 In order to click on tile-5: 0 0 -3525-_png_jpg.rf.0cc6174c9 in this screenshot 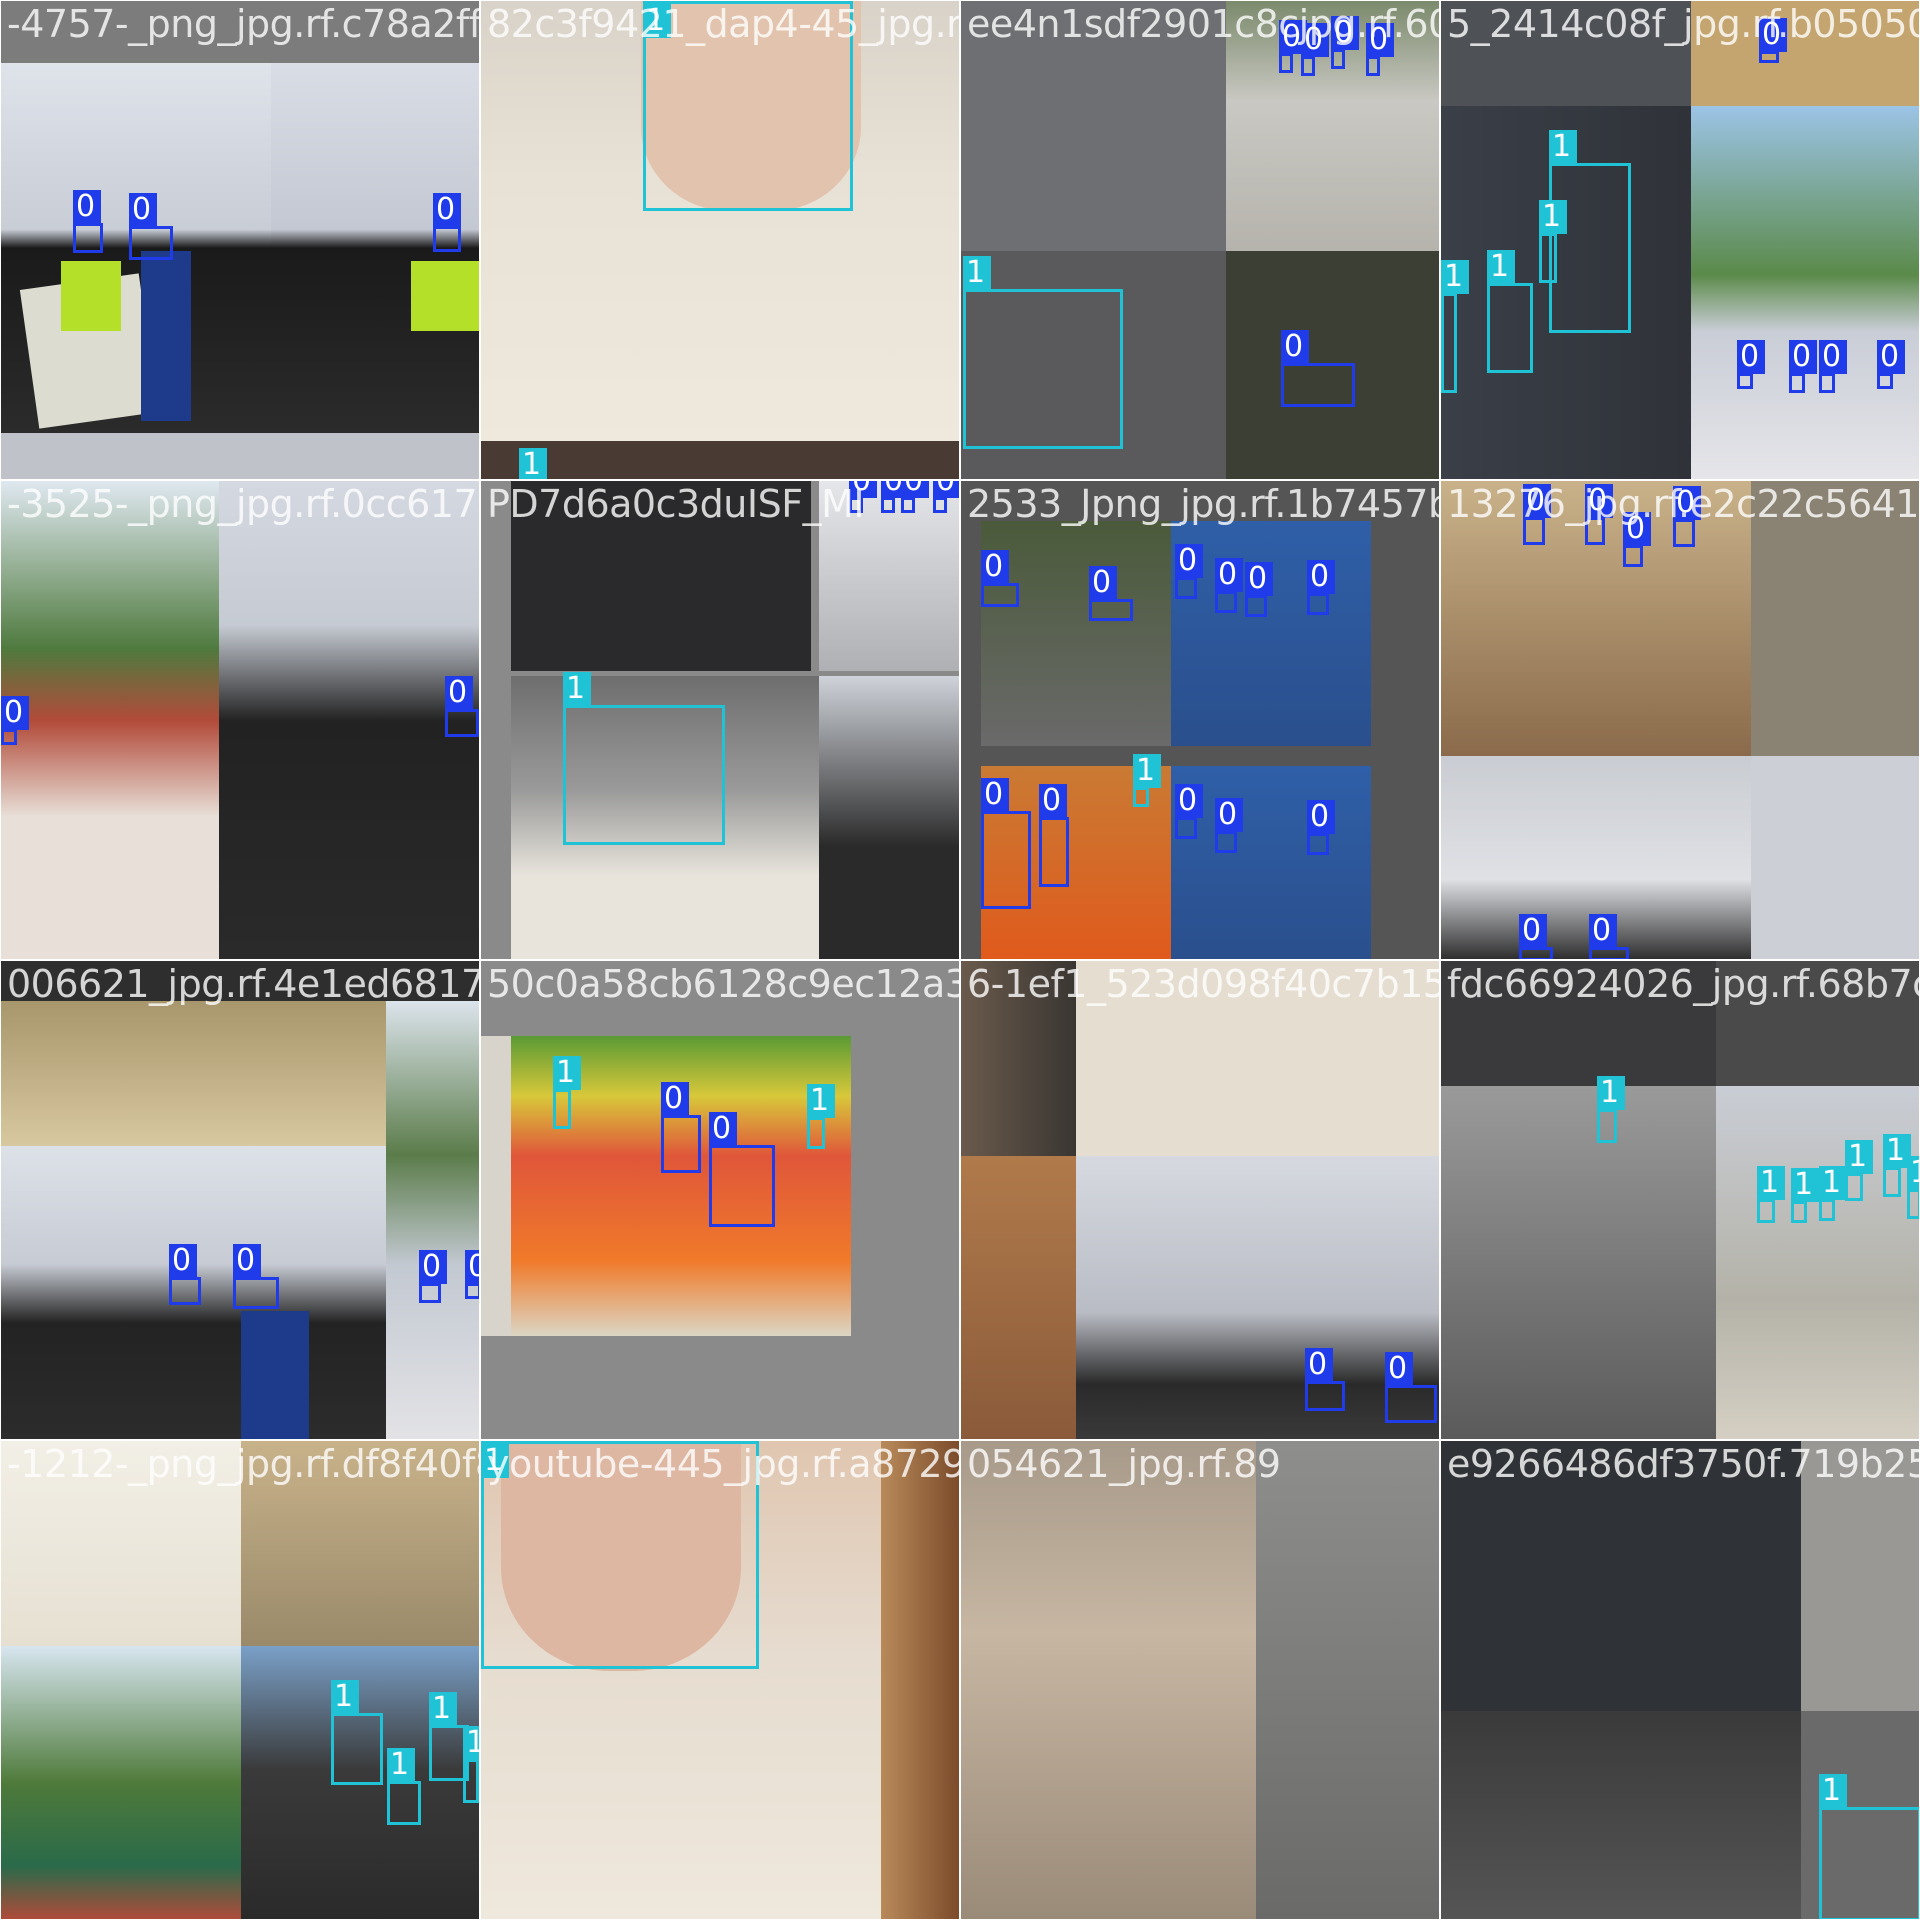, I will do `click(240, 720)`.